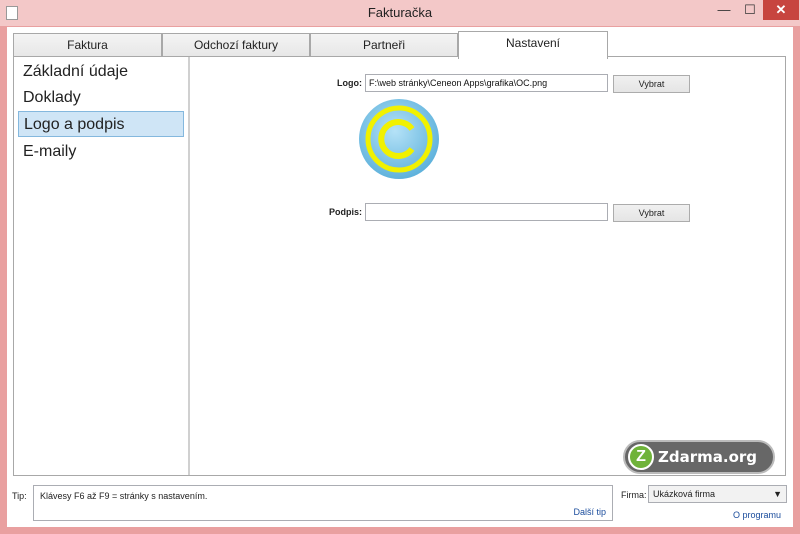  What do you see at coordinates (589, 512) in the screenshot?
I see `next-tip-link: Další tip` at bounding box center [589, 512].